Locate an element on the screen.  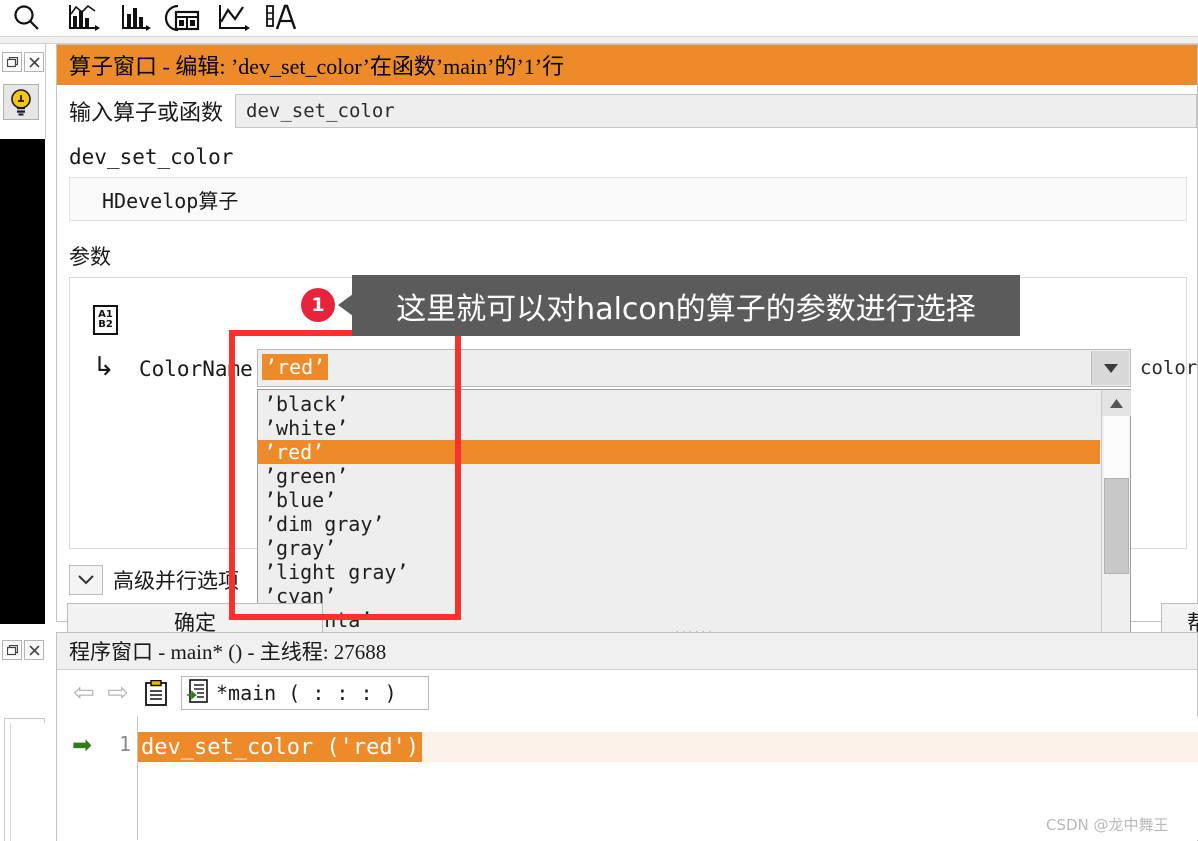
lightbulb-icon is located at coordinates (21, 102).